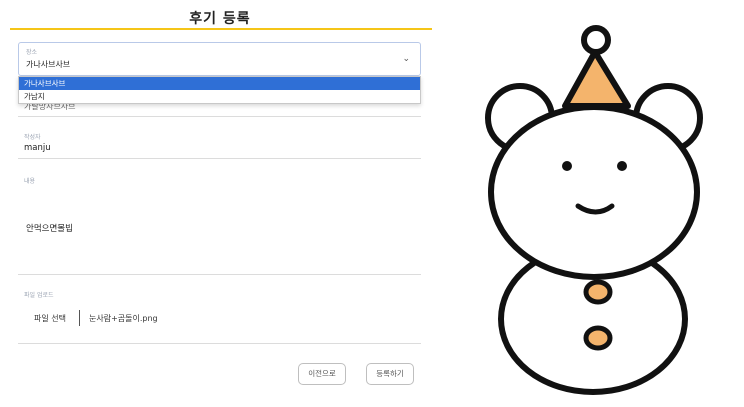 This screenshot has width=744, height=407. Describe the element at coordinates (48, 64) in the screenshot. I see `place-value: 가나사브사브` at that location.